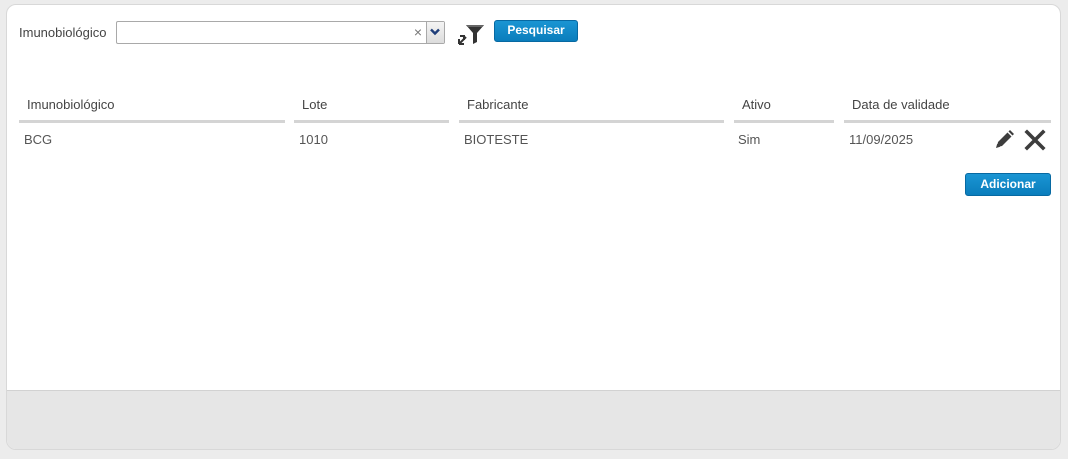 Image resolution: width=1068 pixels, height=459 pixels. I want to click on footer-bar, so click(533, 419).